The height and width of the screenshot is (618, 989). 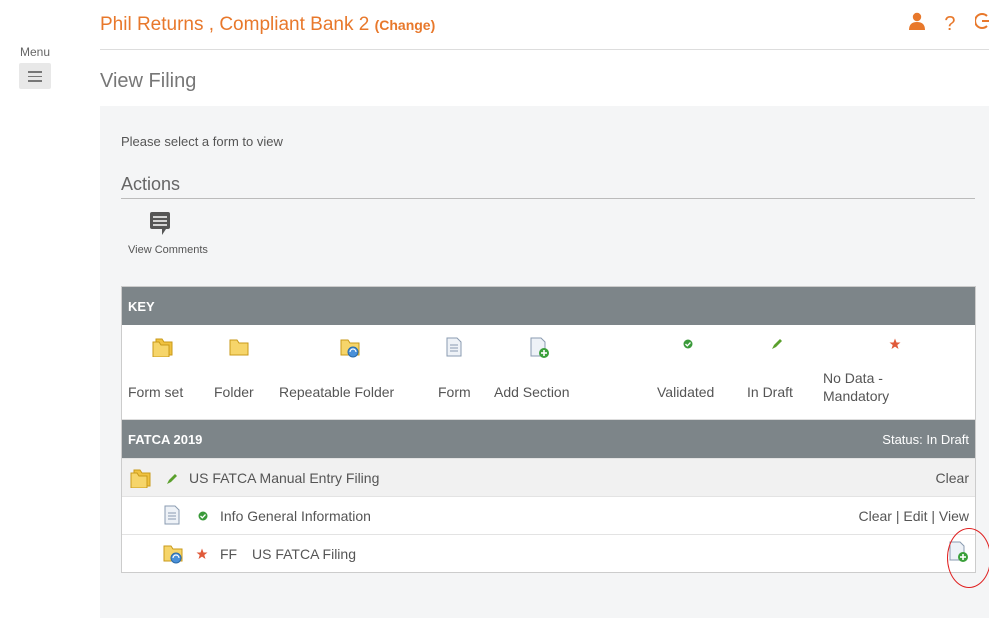 I want to click on menu-button, so click(x=35, y=76).